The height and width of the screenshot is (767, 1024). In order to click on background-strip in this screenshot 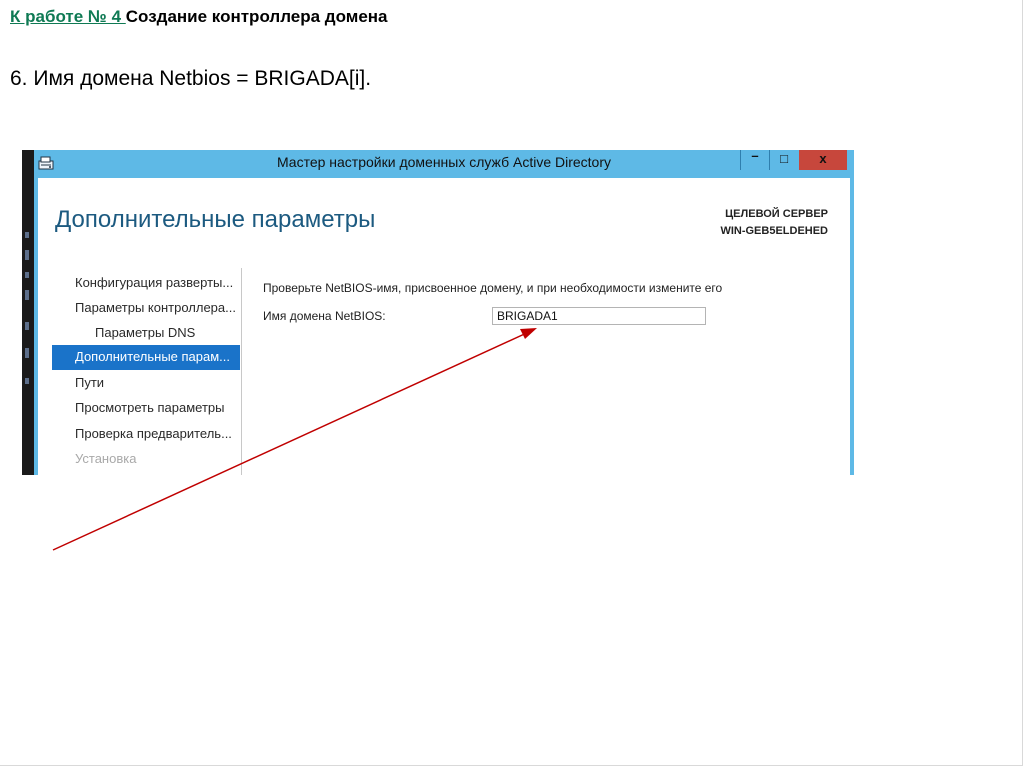, I will do `click(28, 312)`.